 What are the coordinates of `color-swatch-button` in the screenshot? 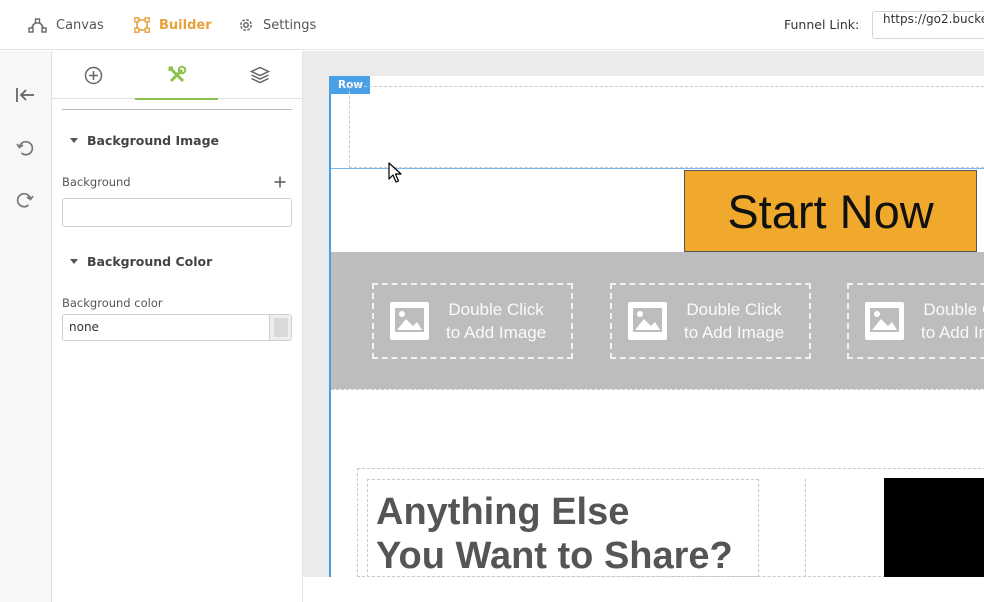 It's located at (280, 327).